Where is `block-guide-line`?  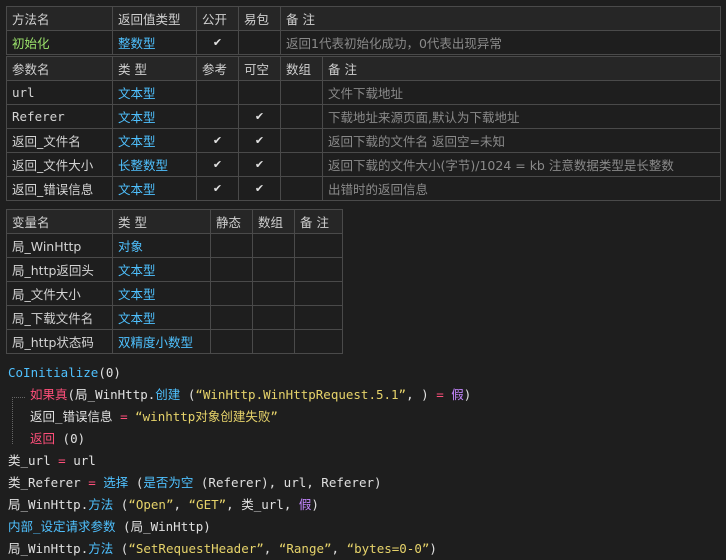
block-guide-line is located at coordinates (18, 420).